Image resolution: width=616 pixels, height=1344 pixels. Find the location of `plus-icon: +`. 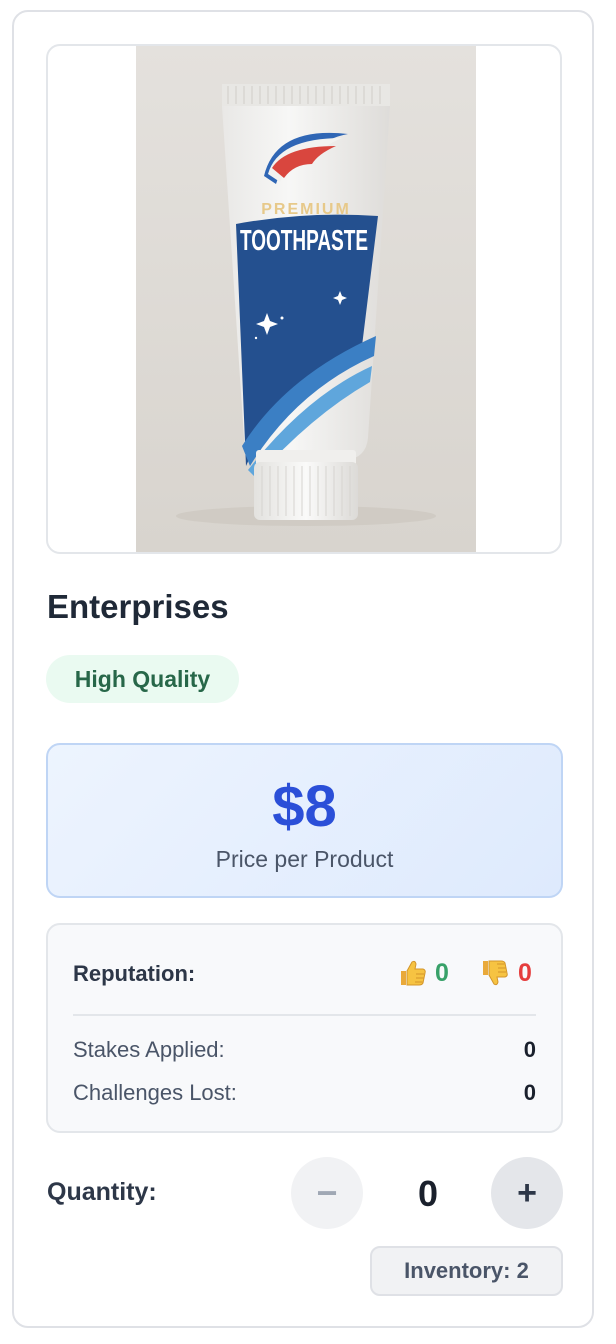

plus-icon: + is located at coordinates (527, 1192).